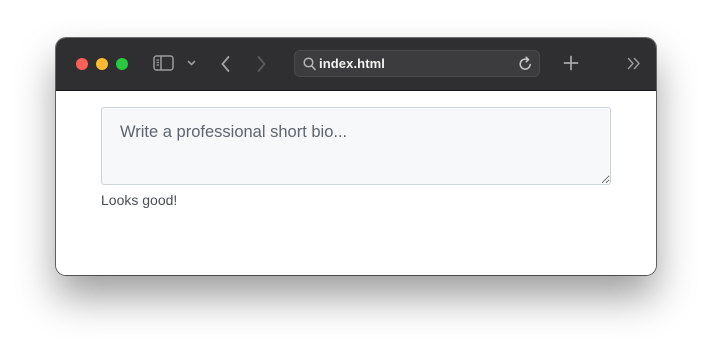  I want to click on new-tab-button, so click(571, 63).